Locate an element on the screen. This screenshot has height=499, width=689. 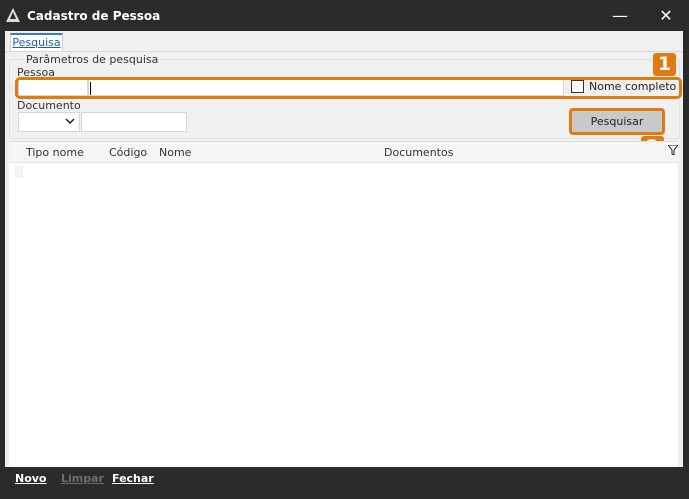
search-params-label: Parâmetros de pesquisa is located at coordinates (92, 59).